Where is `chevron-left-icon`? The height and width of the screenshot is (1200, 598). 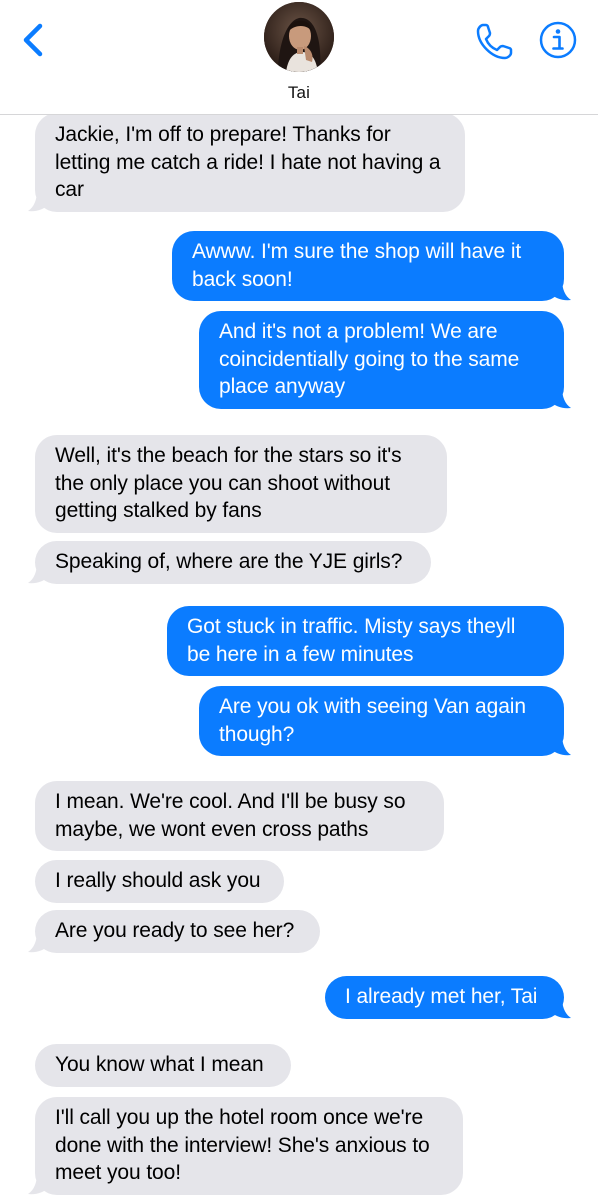
chevron-left-icon is located at coordinates (33, 40).